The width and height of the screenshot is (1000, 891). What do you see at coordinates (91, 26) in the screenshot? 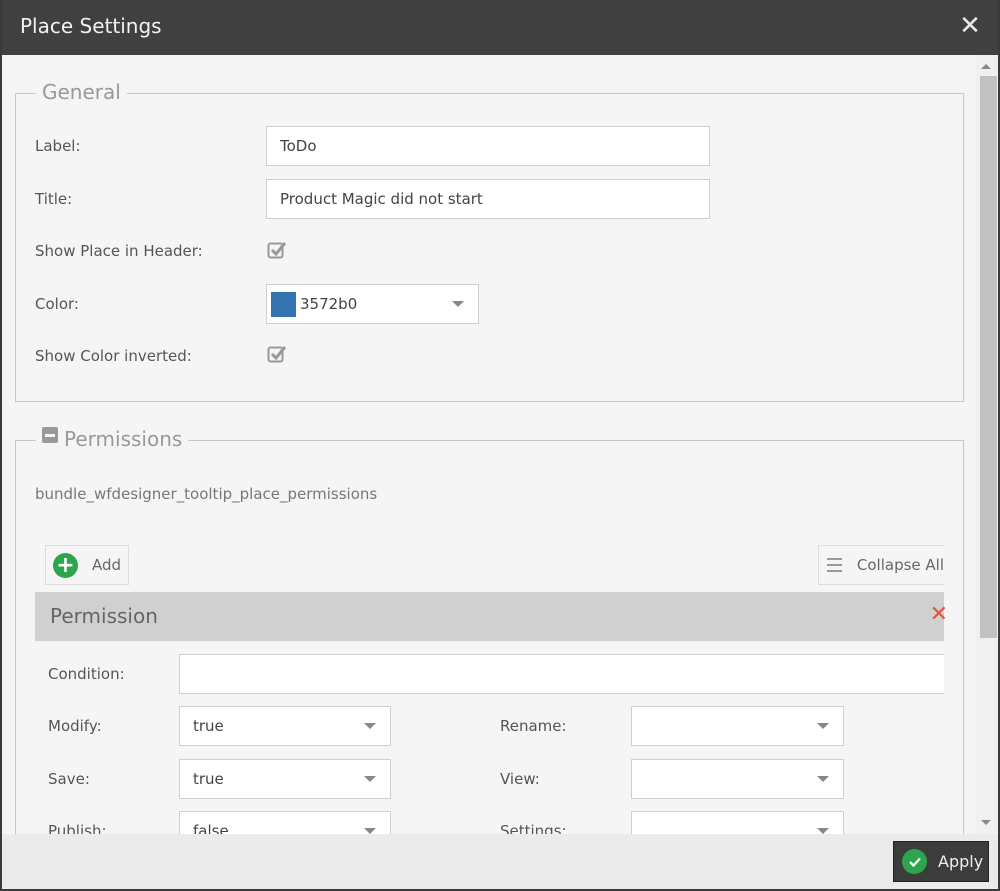
I see `dialog-title: Place Settings` at bounding box center [91, 26].